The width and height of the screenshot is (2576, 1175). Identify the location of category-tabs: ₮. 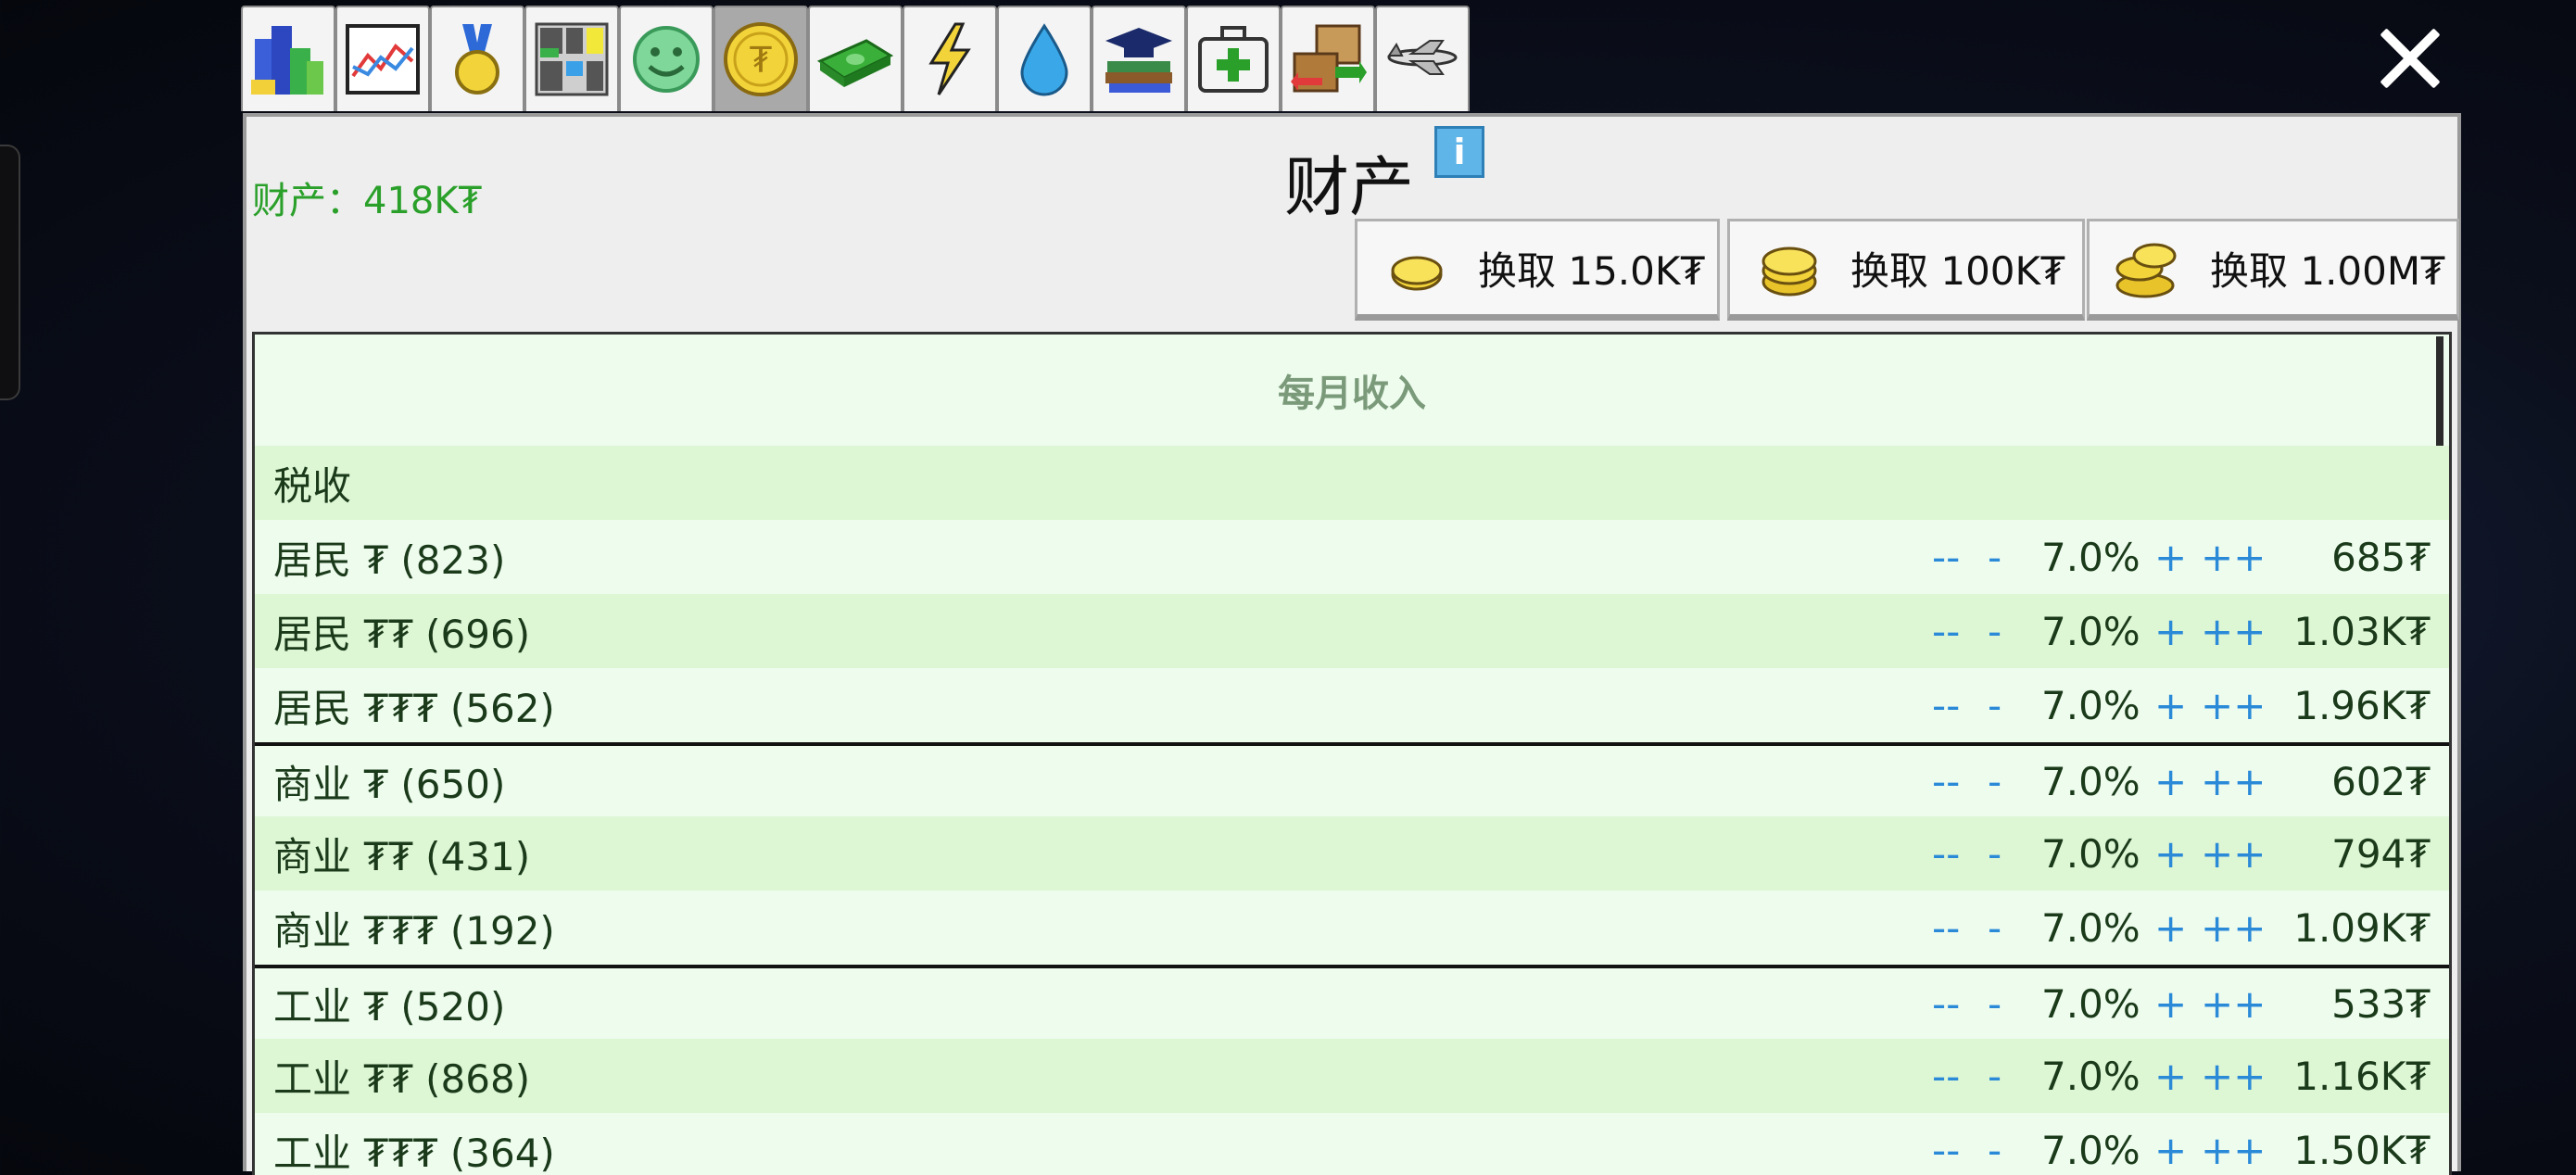
(856, 59).